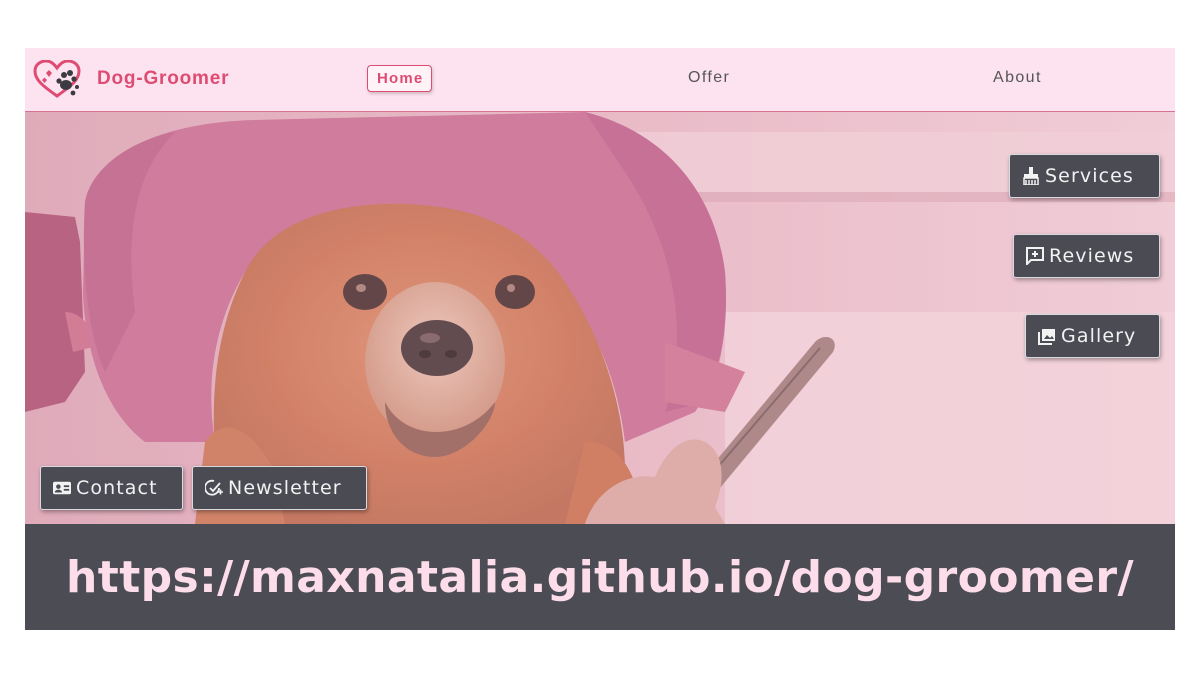 Image resolution: width=1200 pixels, height=700 pixels. Describe the element at coordinates (600, 80) in the screenshot. I see `navbar: Dog-Groomer Home Offer About` at that location.